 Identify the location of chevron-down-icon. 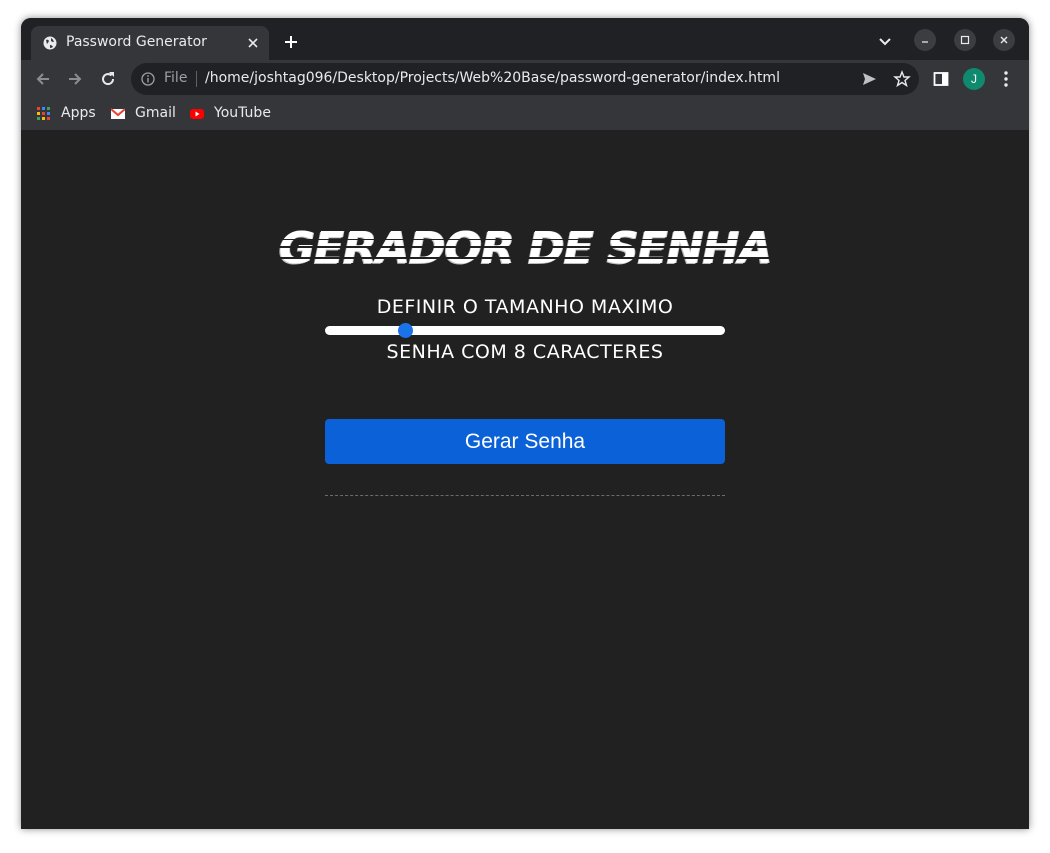
(885, 42).